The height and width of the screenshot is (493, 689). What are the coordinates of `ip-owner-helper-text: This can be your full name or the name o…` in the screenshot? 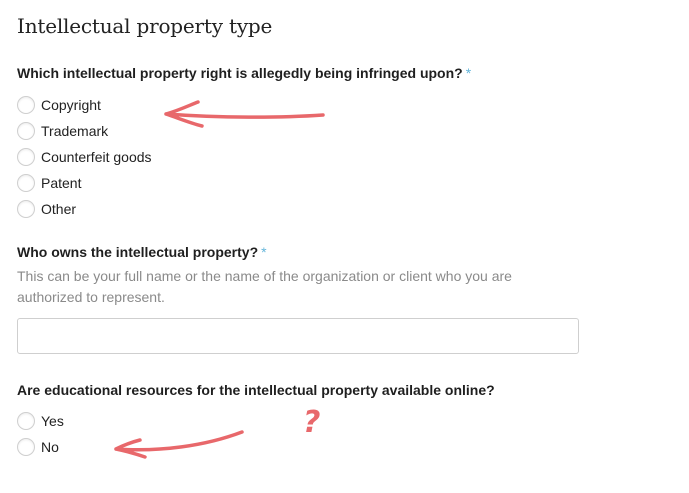 It's located at (264, 286).